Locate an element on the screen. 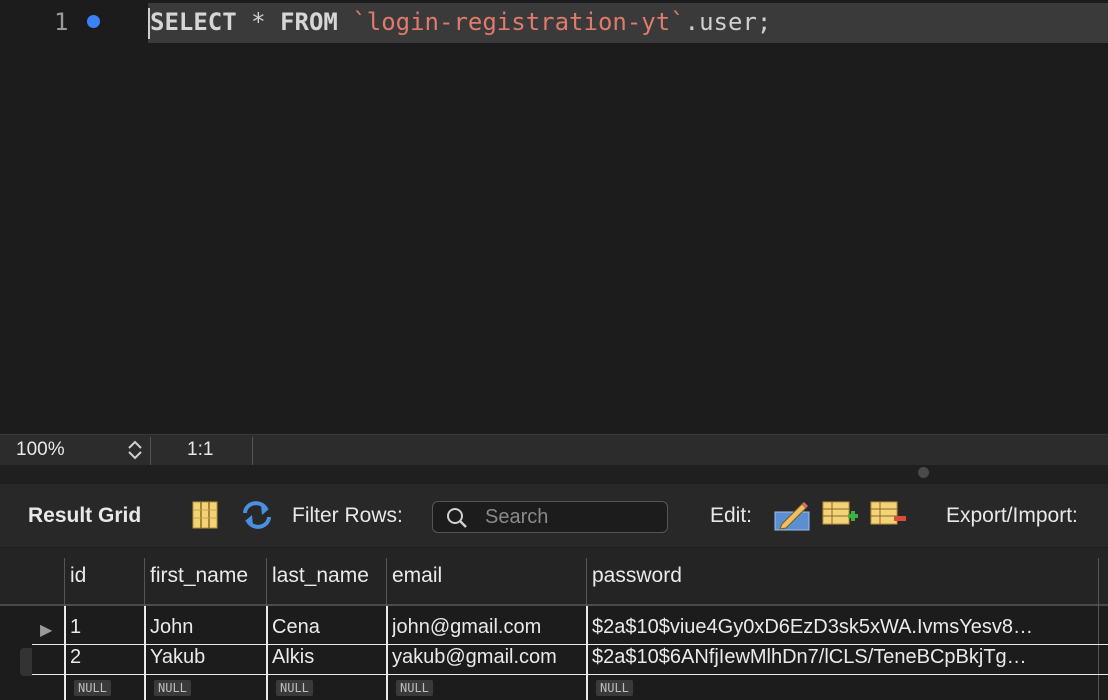 The image size is (1108, 700). statement-marker-icon is located at coordinates (93, 21).